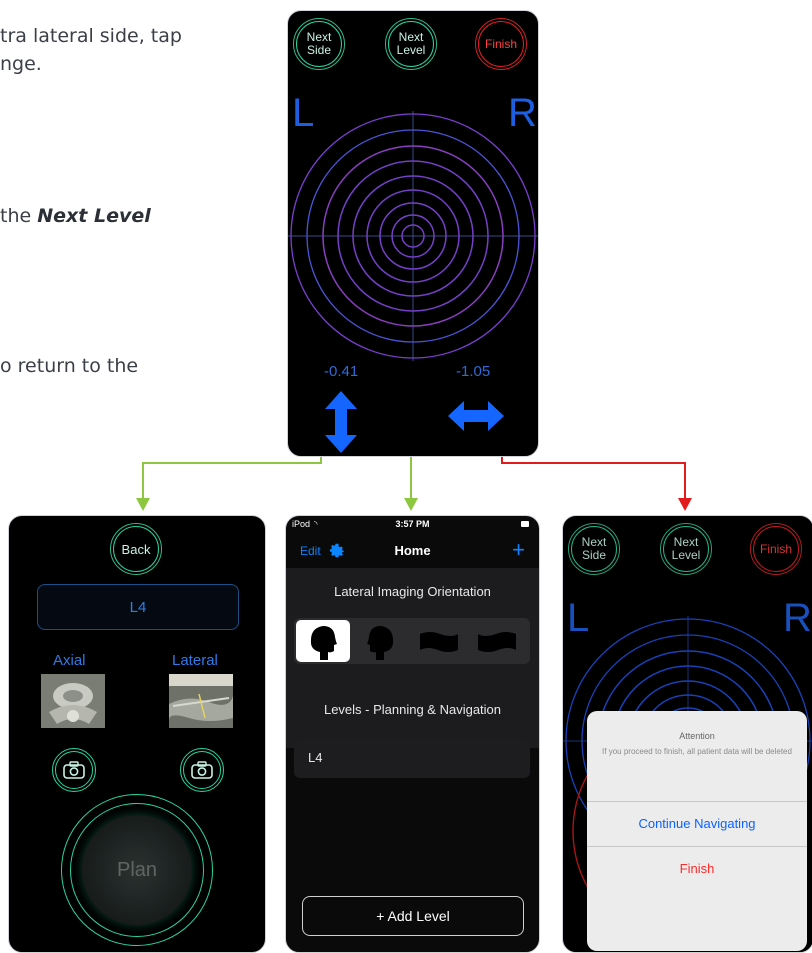 This screenshot has width=812, height=953. I want to click on level-row-label: L4, so click(315, 757).